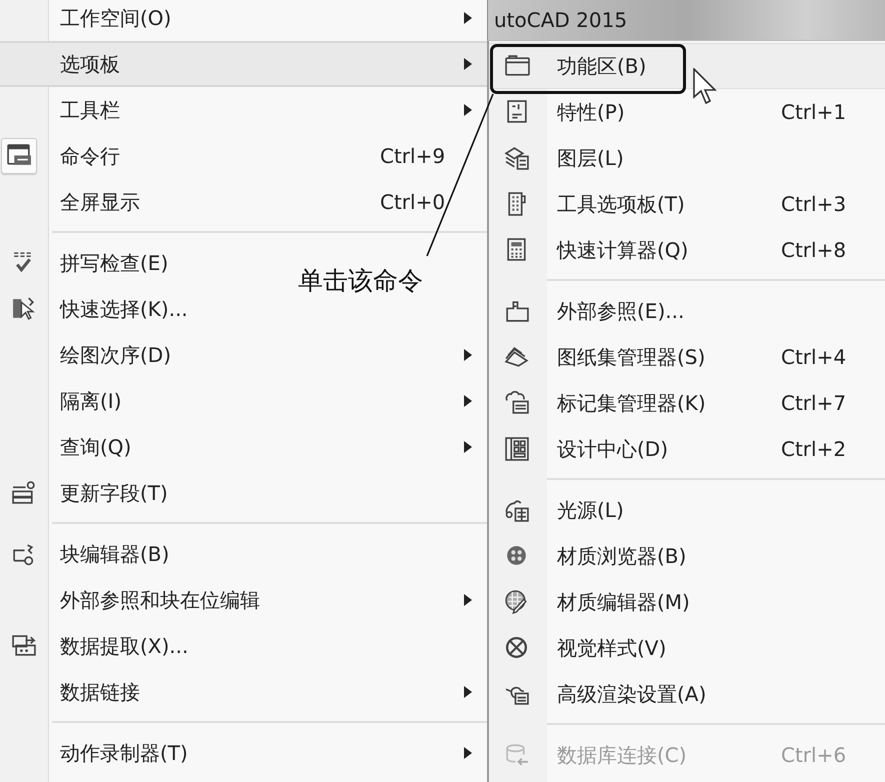 This screenshot has height=782, width=885. Describe the element at coordinates (621, 556) in the screenshot. I see `menu-item-label: 材质浏览器(B)` at that location.